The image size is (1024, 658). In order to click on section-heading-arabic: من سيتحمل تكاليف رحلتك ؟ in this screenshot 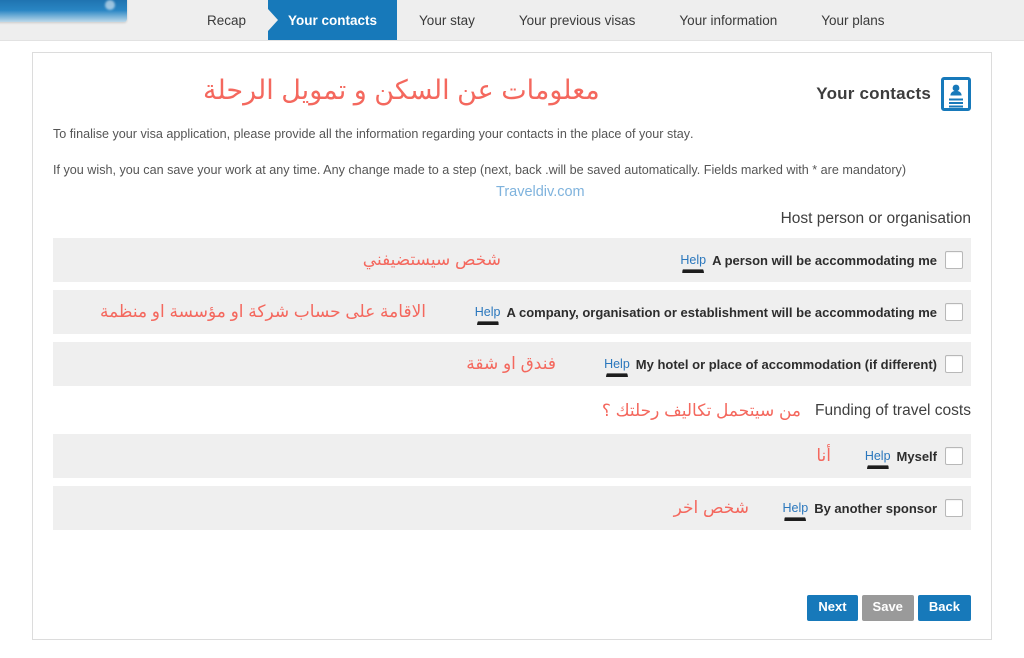, I will do `click(701, 411)`.